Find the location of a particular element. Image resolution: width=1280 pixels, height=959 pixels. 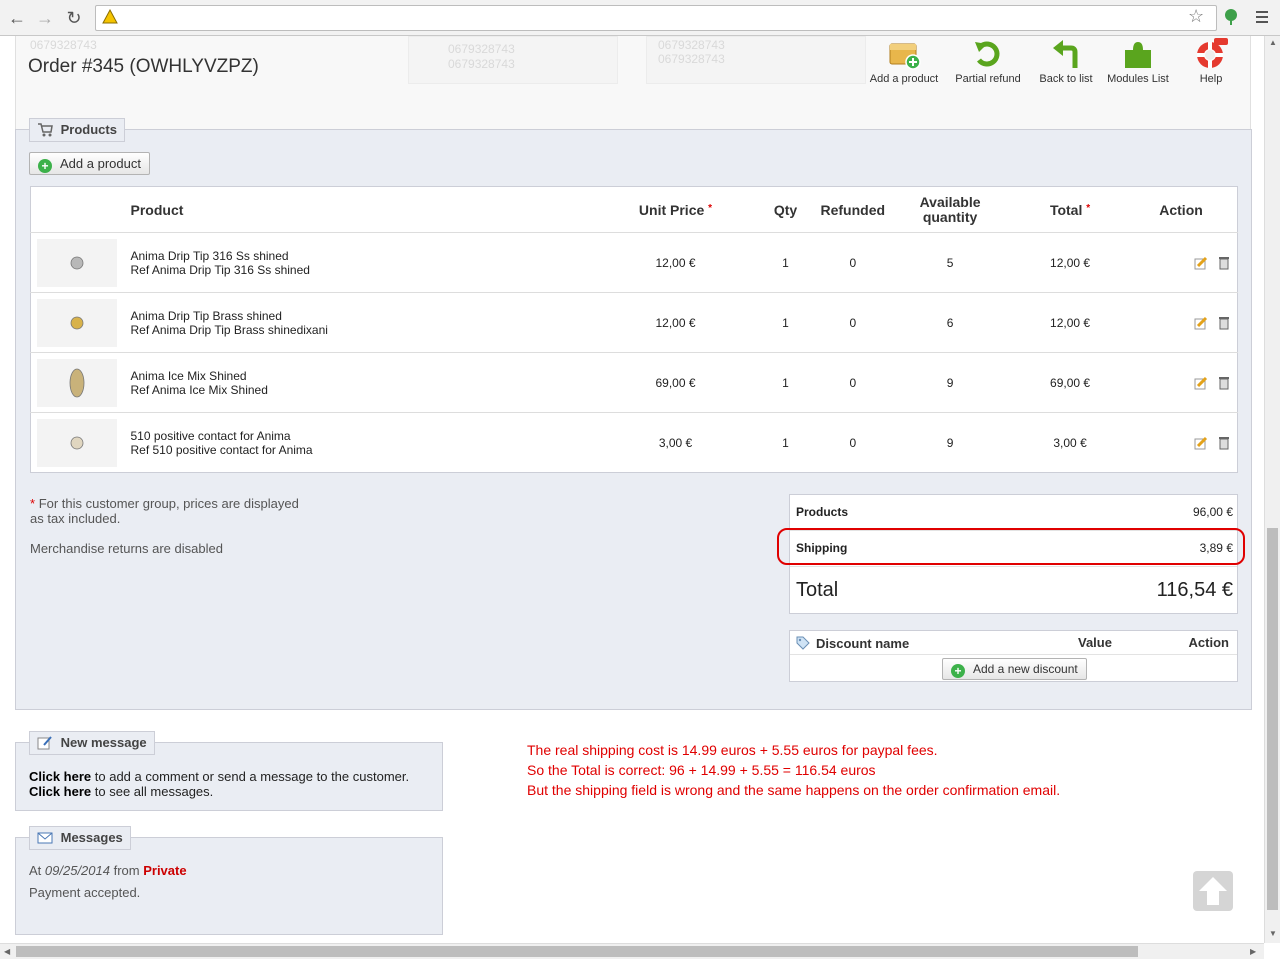

th-unit-price: Unit Price * is located at coordinates (676, 210).